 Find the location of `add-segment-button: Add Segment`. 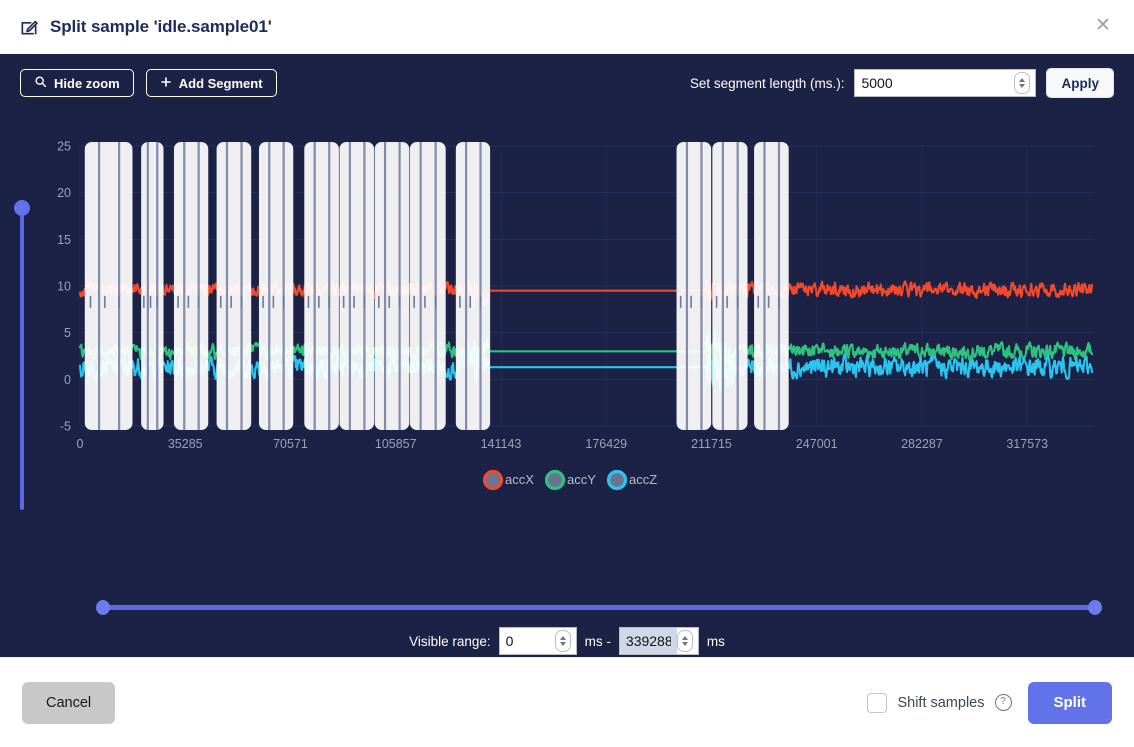

add-segment-button: Add Segment is located at coordinates (211, 83).